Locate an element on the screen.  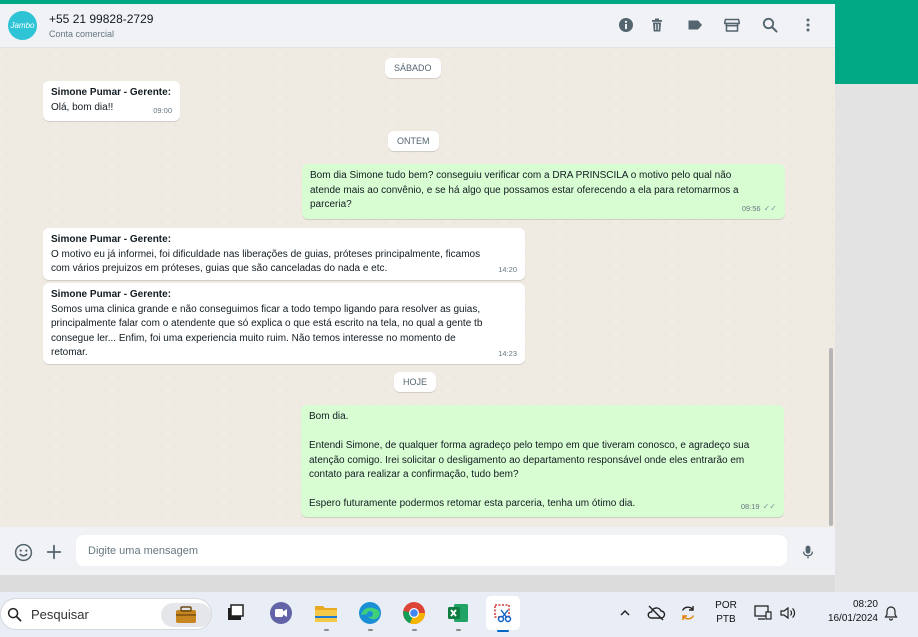
trash-icon is located at coordinates (657, 25).